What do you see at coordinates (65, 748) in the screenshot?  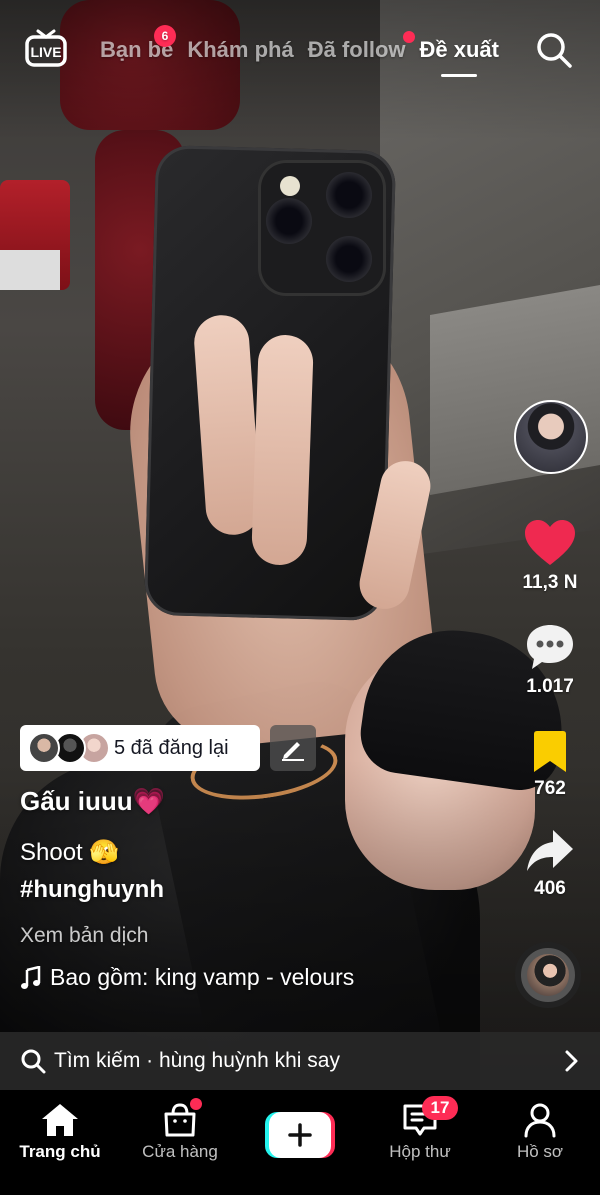 I see `repost-avatars` at bounding box center [65, 748].